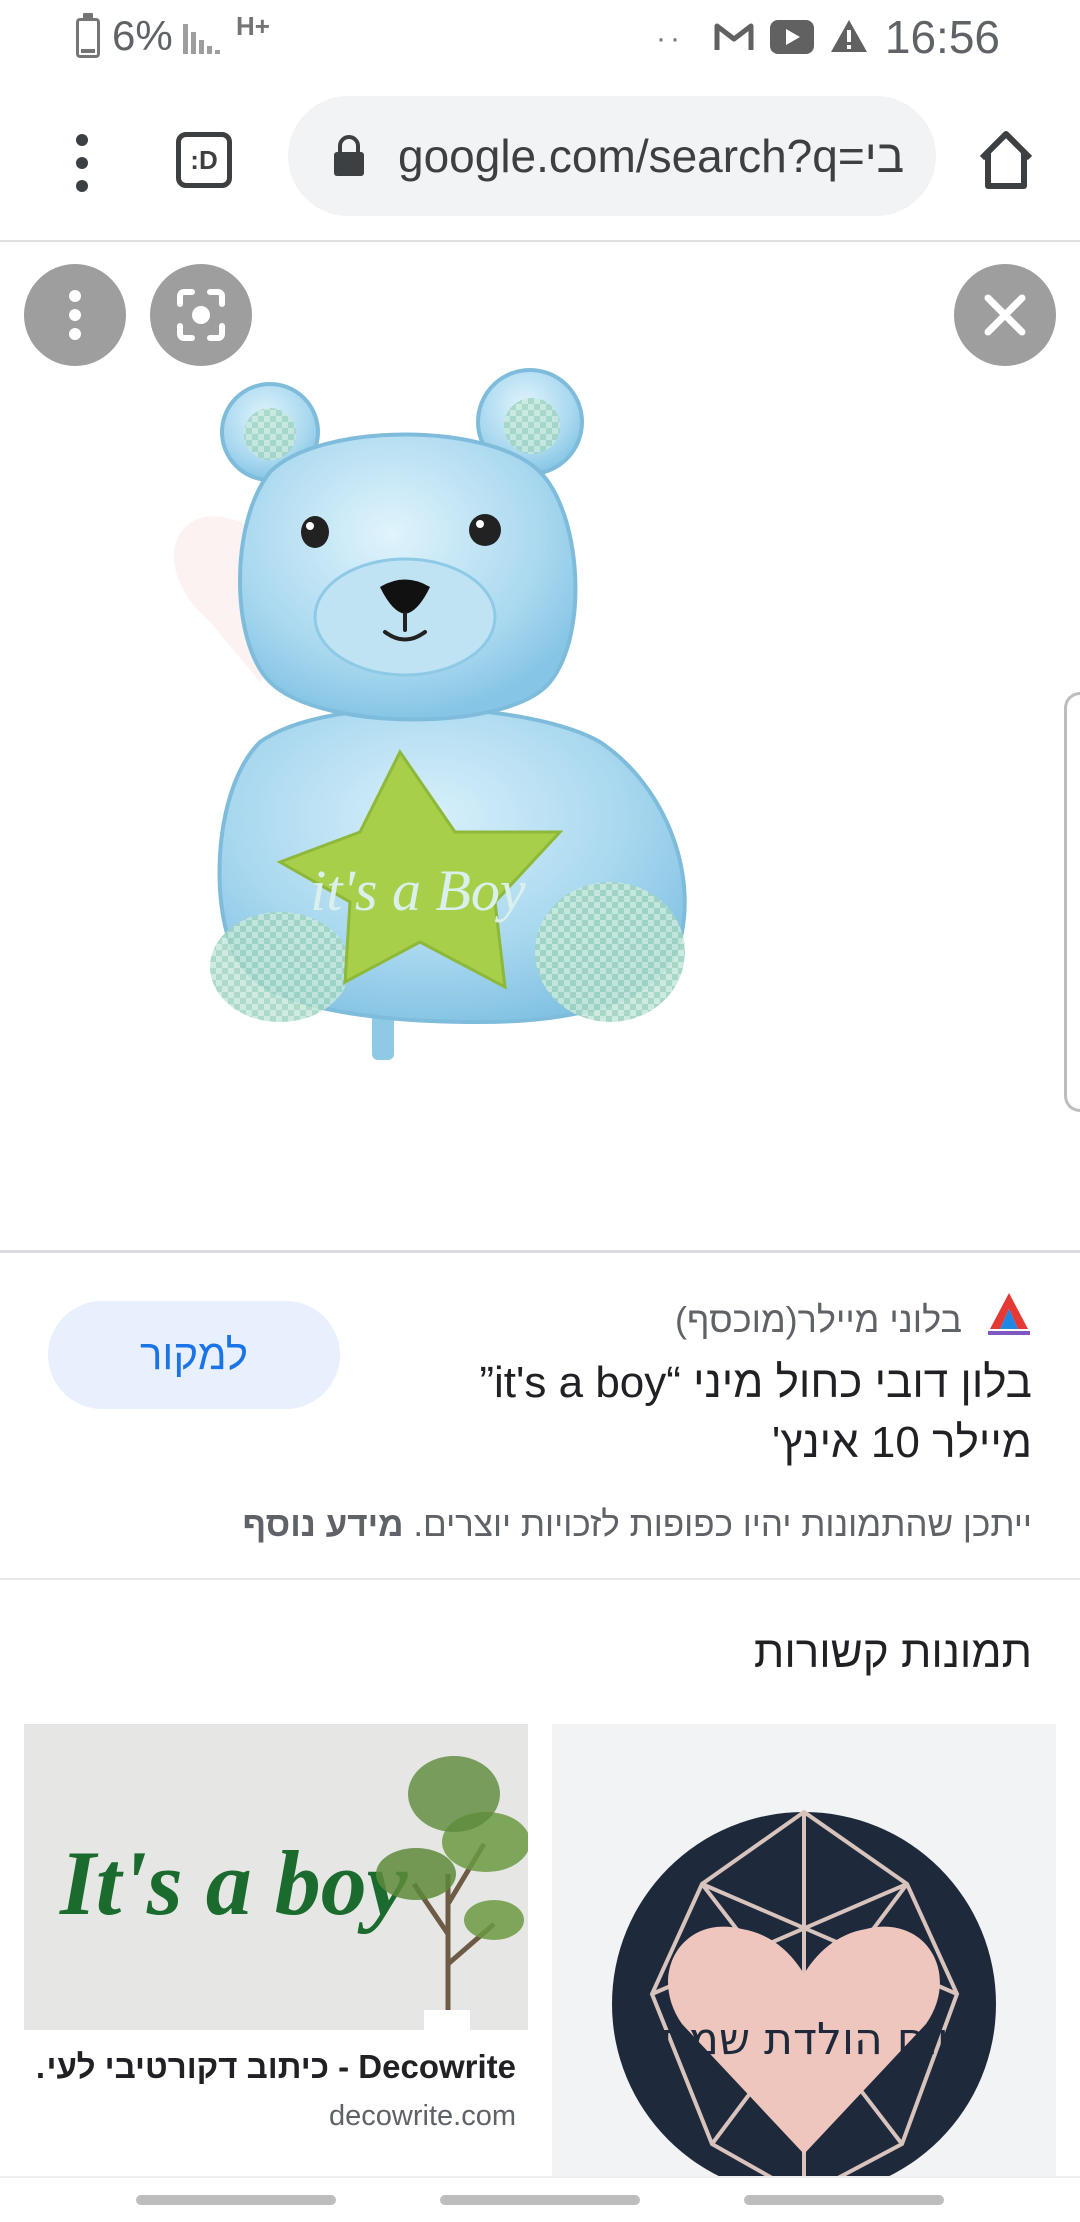  I want to click on battery-icon, so click(88, 38).